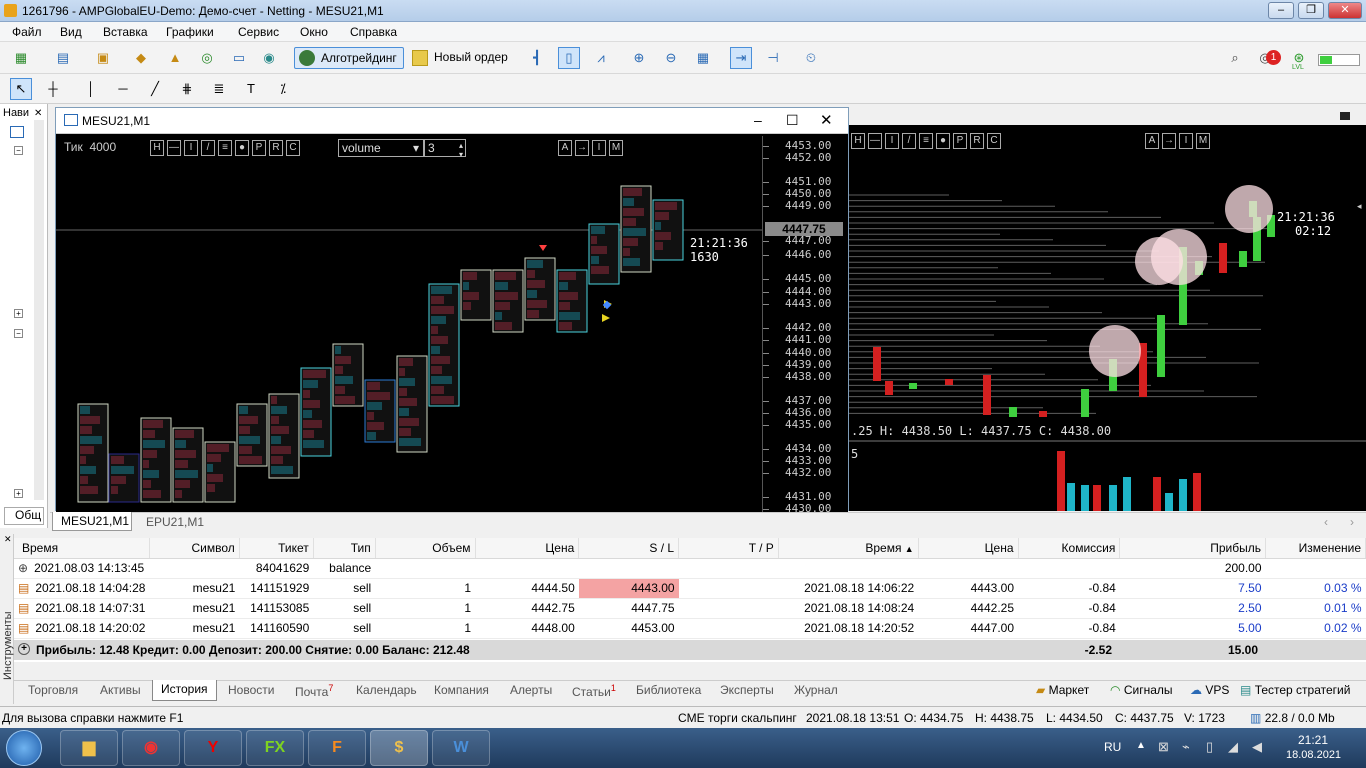 This screenshot has width=1366, height=768. Describe the element at coordinates (1209, 747) in the screenshot. I see `device-icon: ▯` at that location.